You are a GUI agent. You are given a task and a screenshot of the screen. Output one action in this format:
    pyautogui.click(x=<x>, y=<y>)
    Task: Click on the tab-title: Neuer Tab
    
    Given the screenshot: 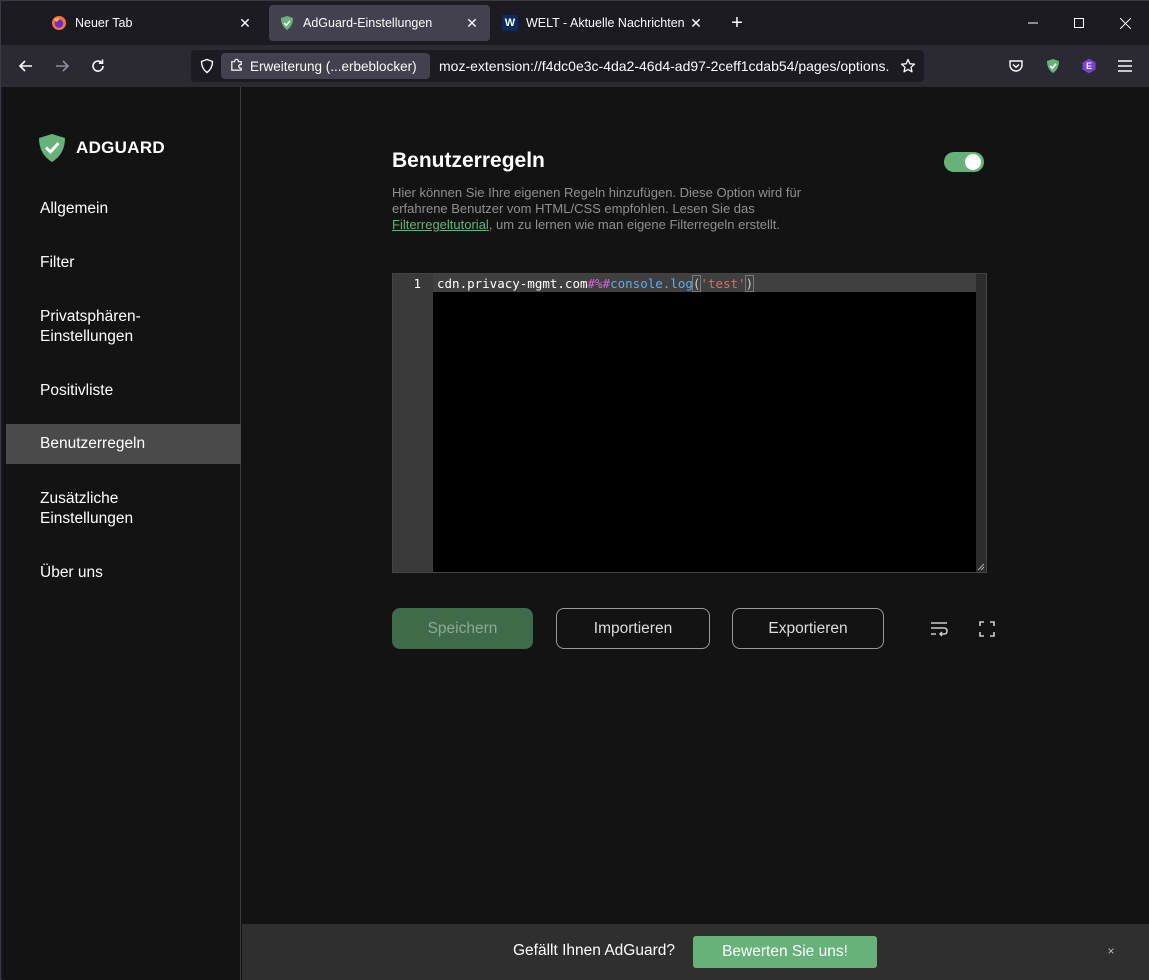 What is the action you would take?
    pyautogui.click(x=104, y=23)
    